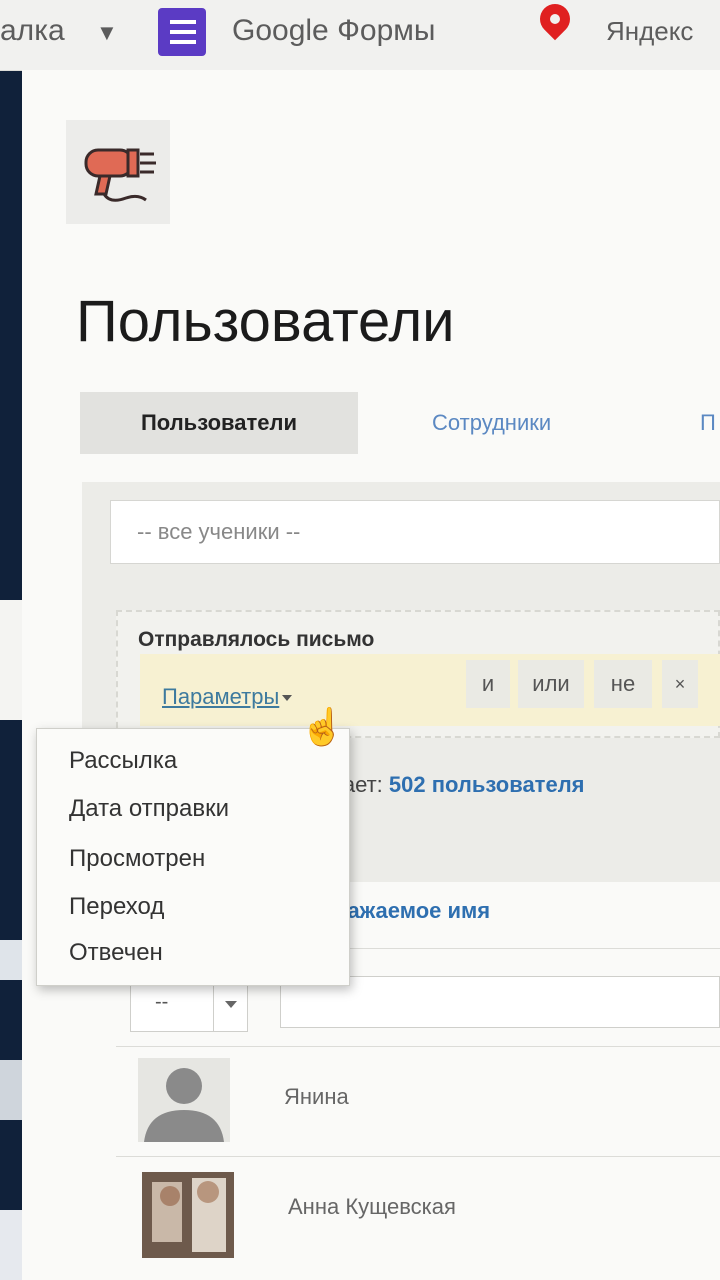  I want to click on tab-staff: Сотрудники, so click(491, 423).